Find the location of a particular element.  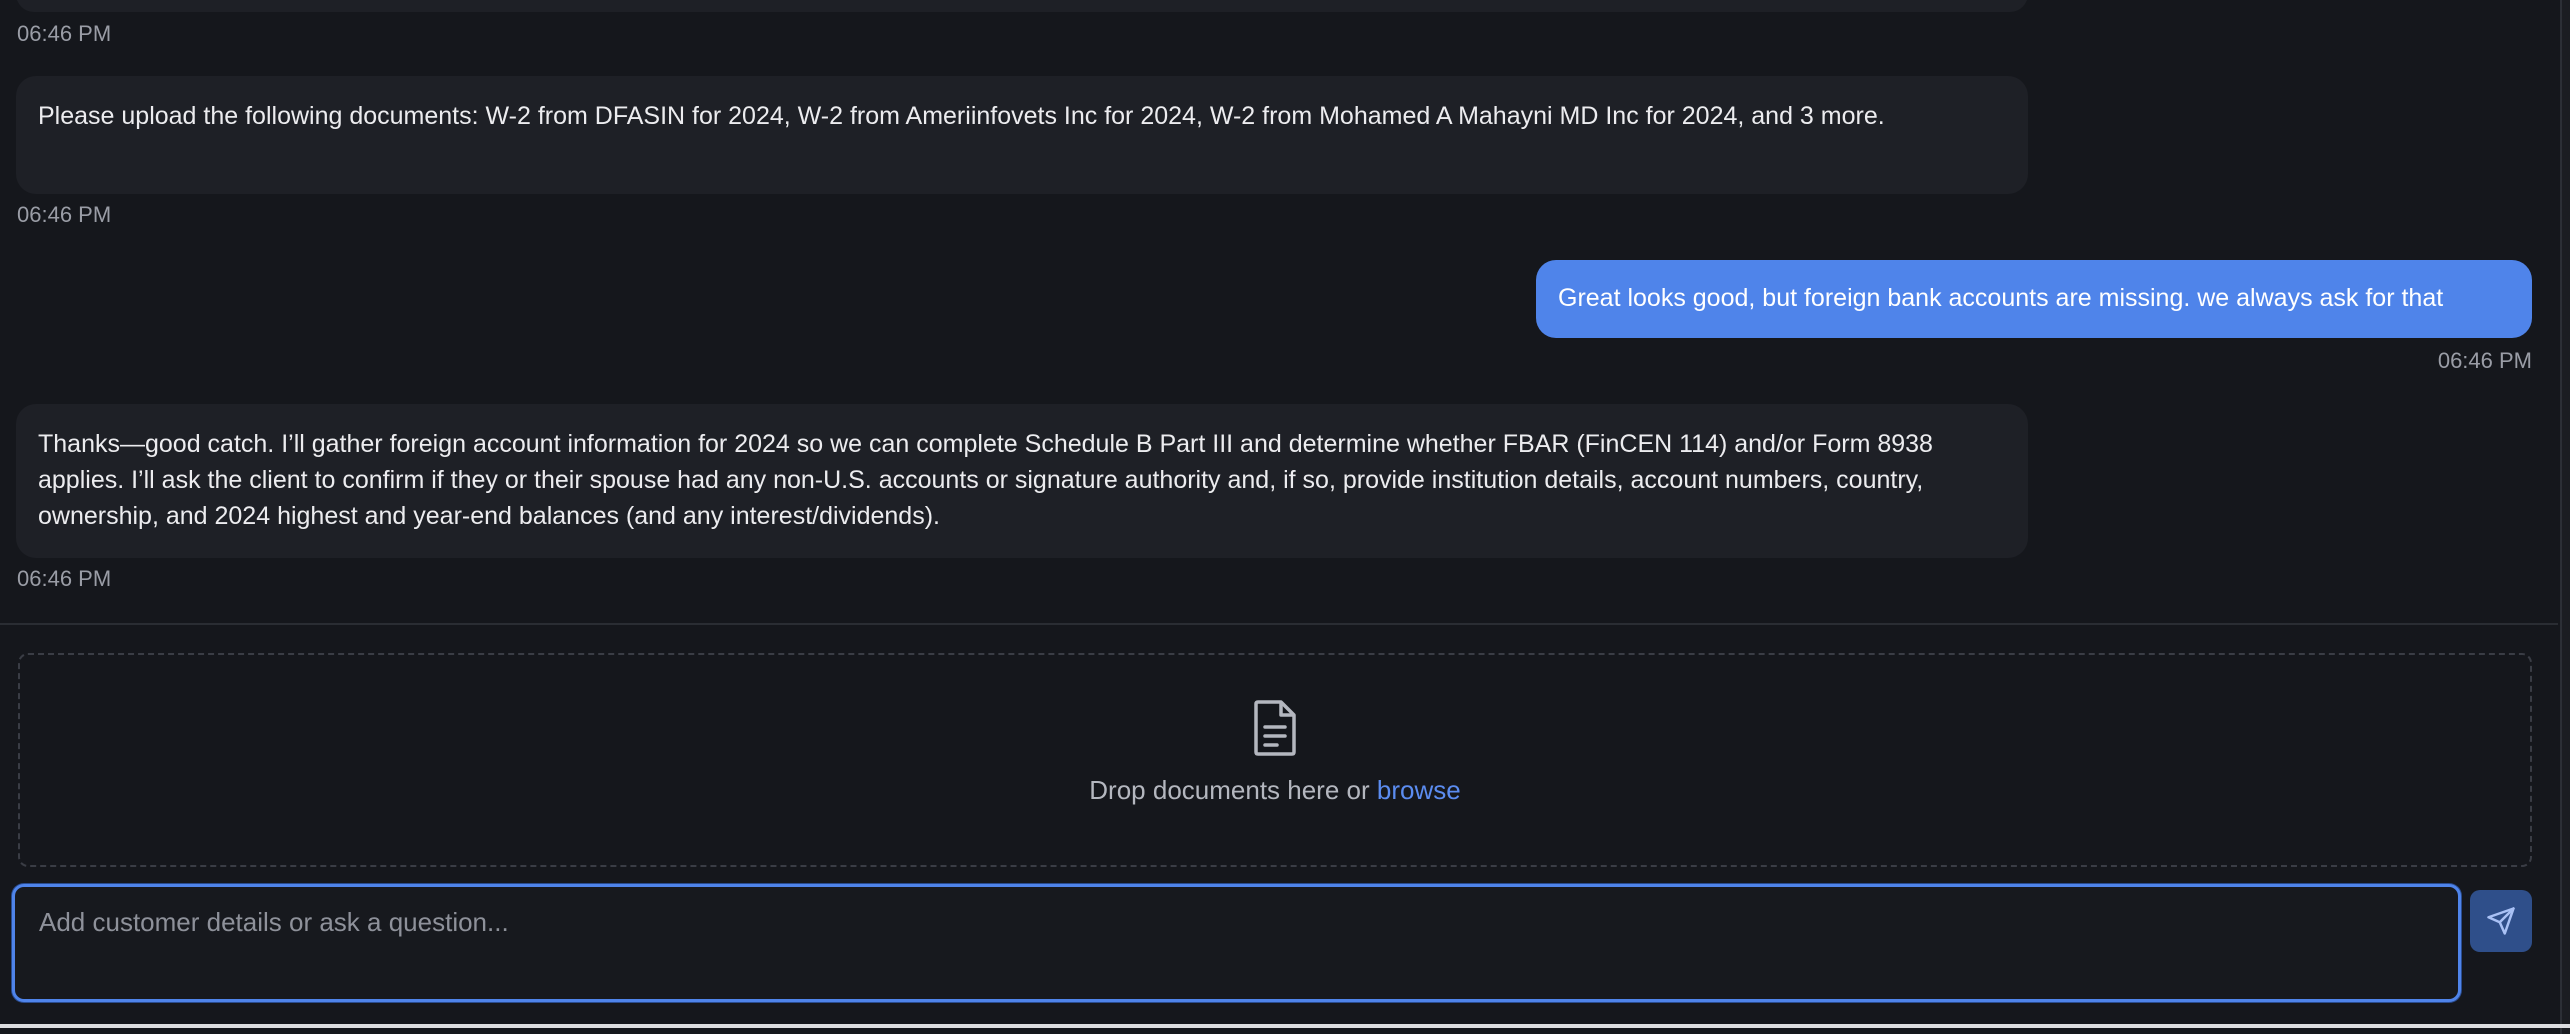

message-input is located at coordinates (1236, 943).